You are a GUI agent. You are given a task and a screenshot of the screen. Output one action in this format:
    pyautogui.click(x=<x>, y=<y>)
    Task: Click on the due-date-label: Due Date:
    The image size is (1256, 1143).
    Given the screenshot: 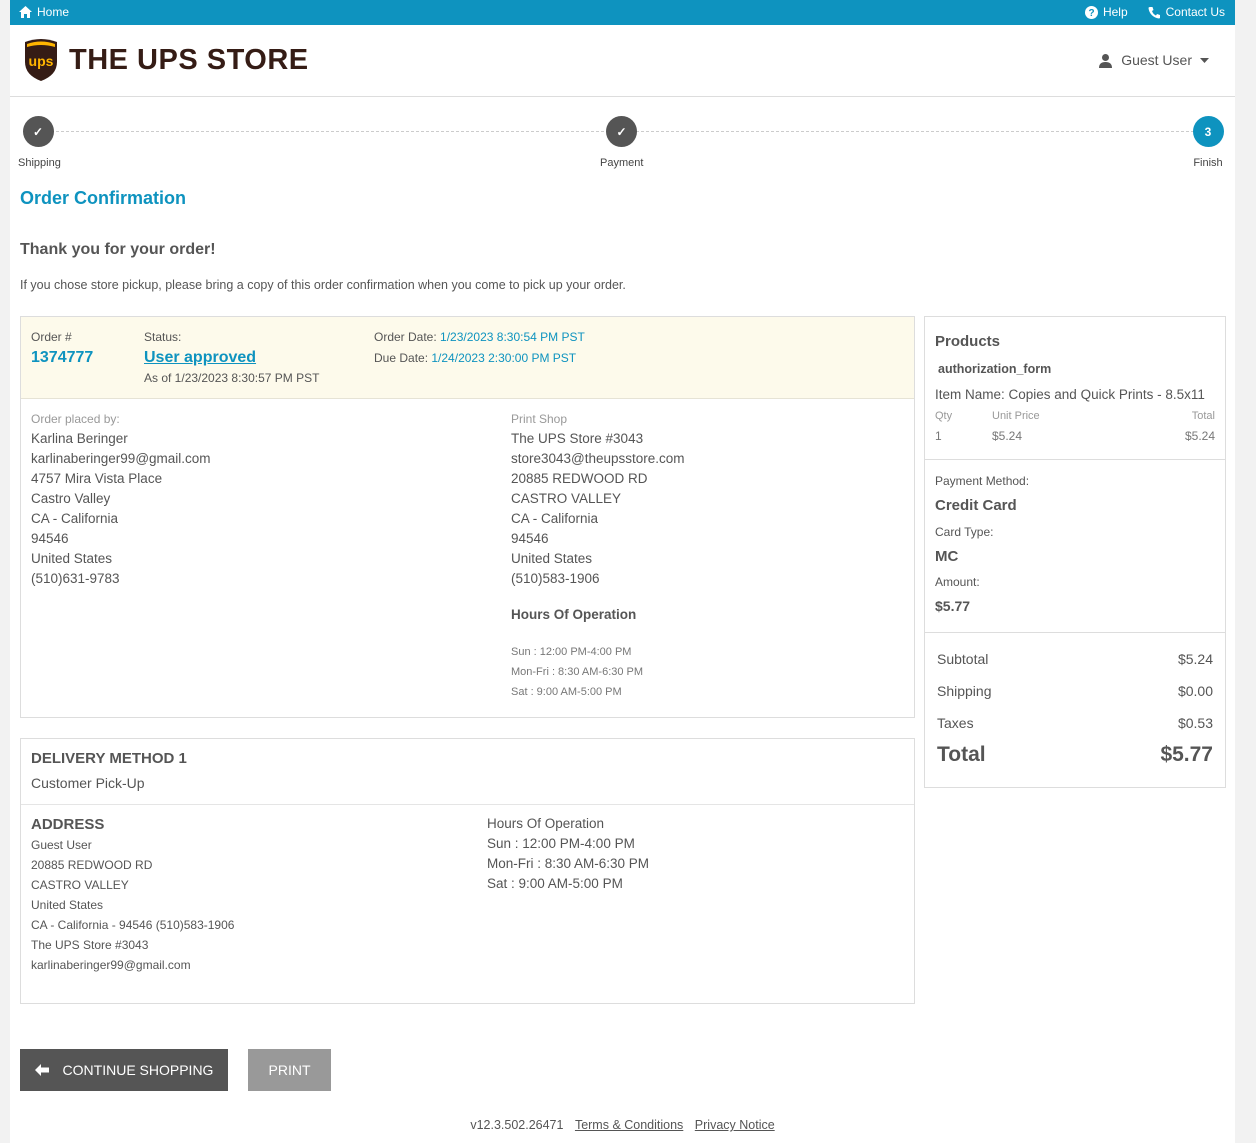 What is the action you would take?
    pyautogui.click(x=401, y=358)
    